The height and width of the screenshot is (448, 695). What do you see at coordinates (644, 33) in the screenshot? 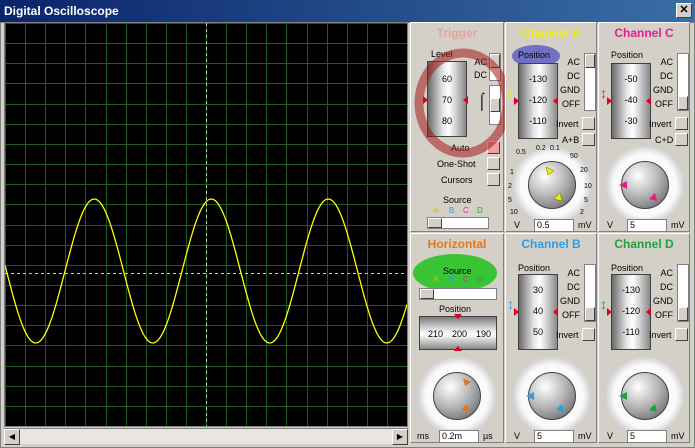
I see `channel-c-title: Channel C` at bounding box center [644, 33].